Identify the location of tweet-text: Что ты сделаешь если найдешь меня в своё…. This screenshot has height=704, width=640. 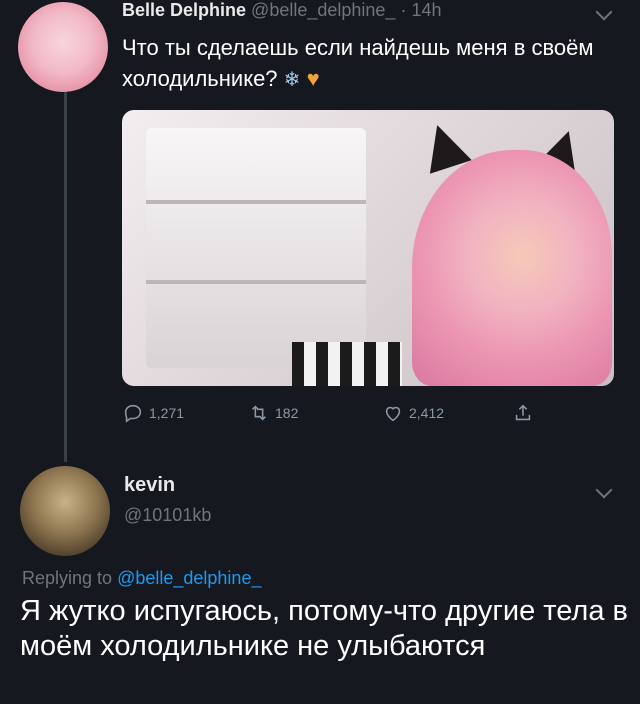
(362, 64).